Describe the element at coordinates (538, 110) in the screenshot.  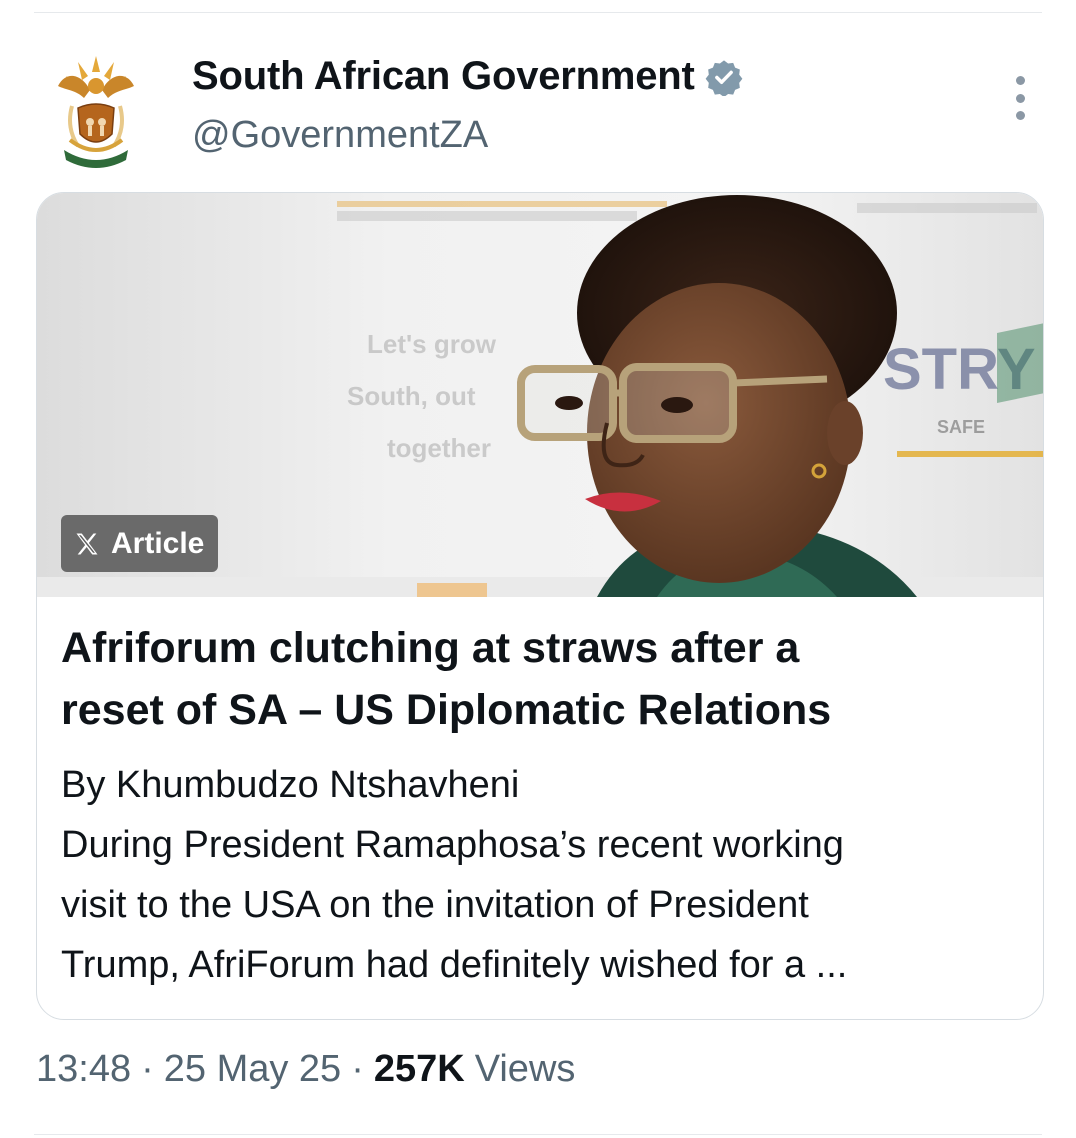
I see `tweet-header: South African Government @GovernmentZA` at that location.